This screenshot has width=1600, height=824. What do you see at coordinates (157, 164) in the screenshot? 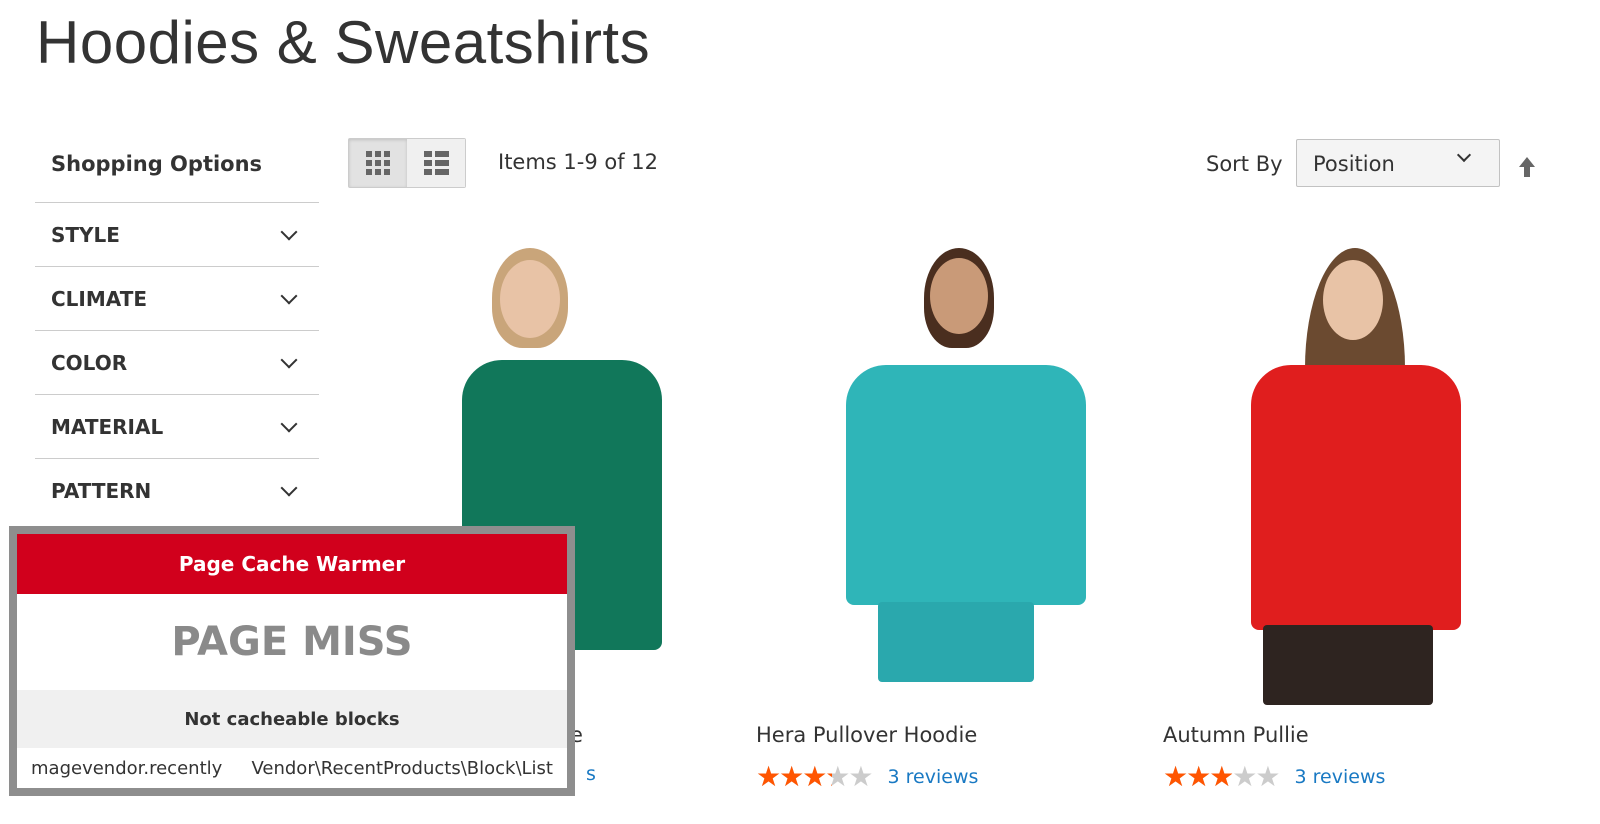
I see `shopping-options-title: Shopping Options` at bounding box center [157, 164].